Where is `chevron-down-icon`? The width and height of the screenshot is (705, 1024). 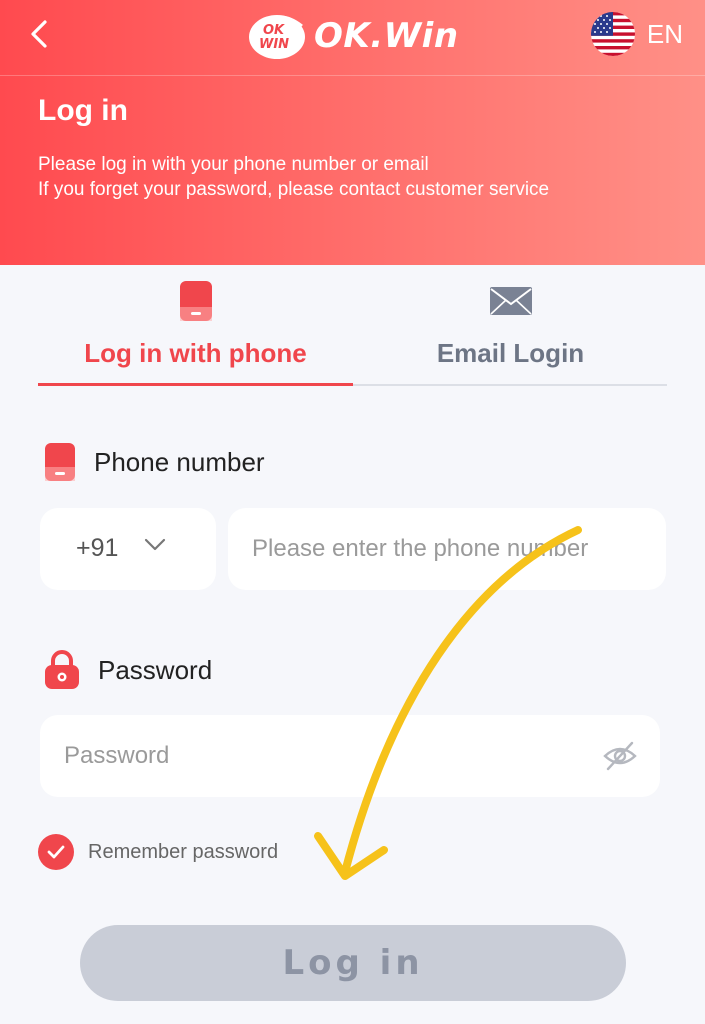
chevron-down-icon is located at coordinates (155, 544).